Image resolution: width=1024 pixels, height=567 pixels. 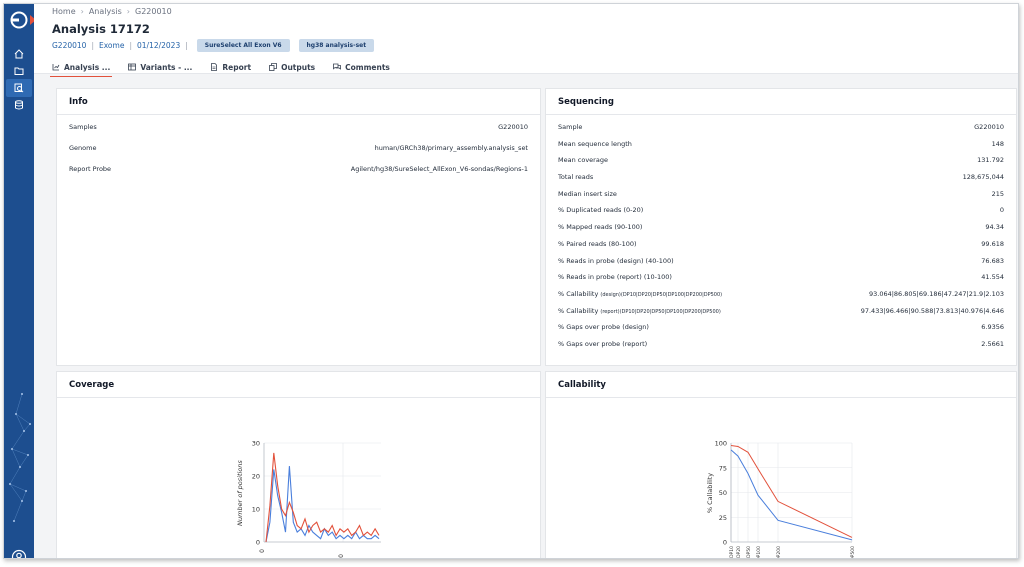 What do you see at coordinates (710, 493) in the screenshot?
I see `y-axis-label: % Callability` at bounding box center [710, 493].